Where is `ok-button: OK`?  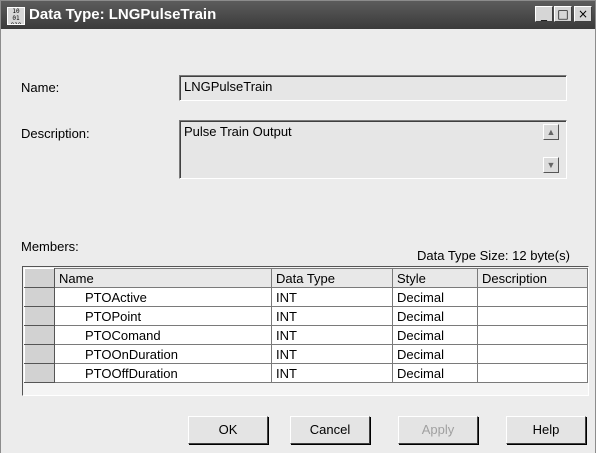
ok-button: OK is located at coordinates (228, 430).